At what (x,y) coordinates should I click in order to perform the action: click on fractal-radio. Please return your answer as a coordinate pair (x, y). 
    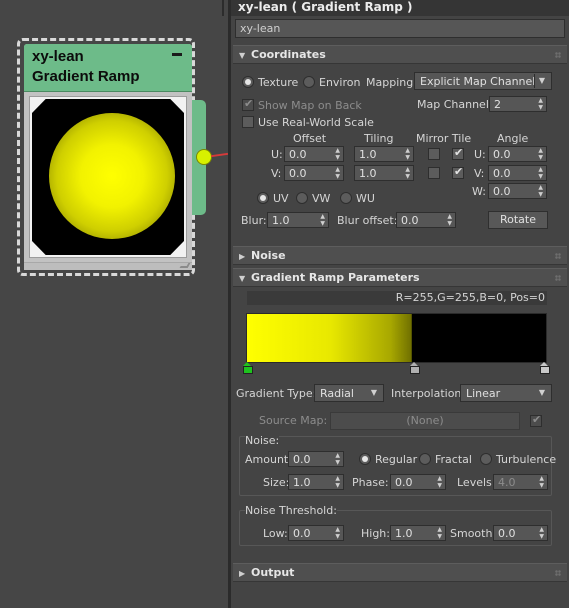
    Looking at the image, I should click on (425, 459).